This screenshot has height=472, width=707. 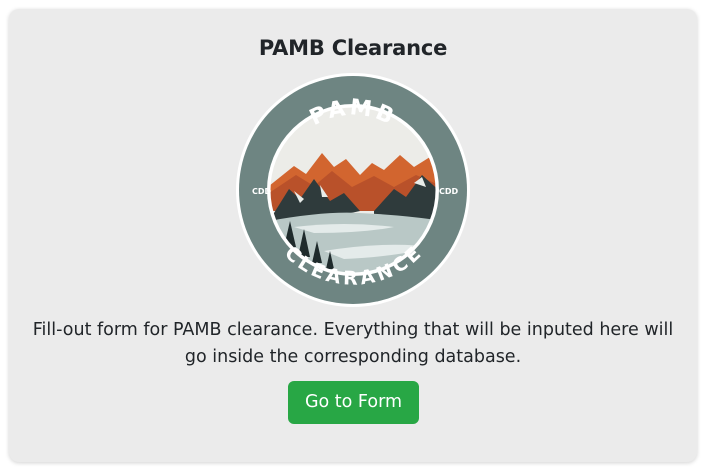 What do you see at coordinates (353, 48) in the screenshot?
I see `card-title: PAMB Clearance` at bounding box center [353, 48].